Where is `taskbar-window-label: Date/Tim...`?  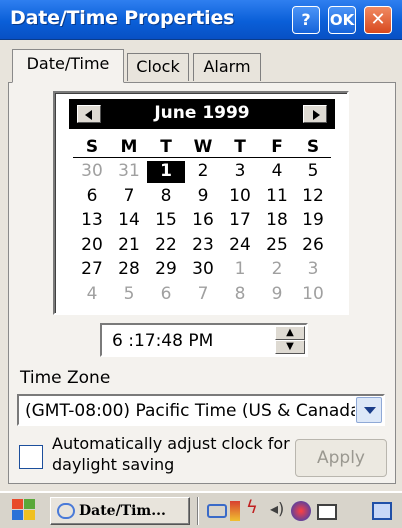 taskbar-window-label: Date/Tim... is located at coordinates (122, 511).